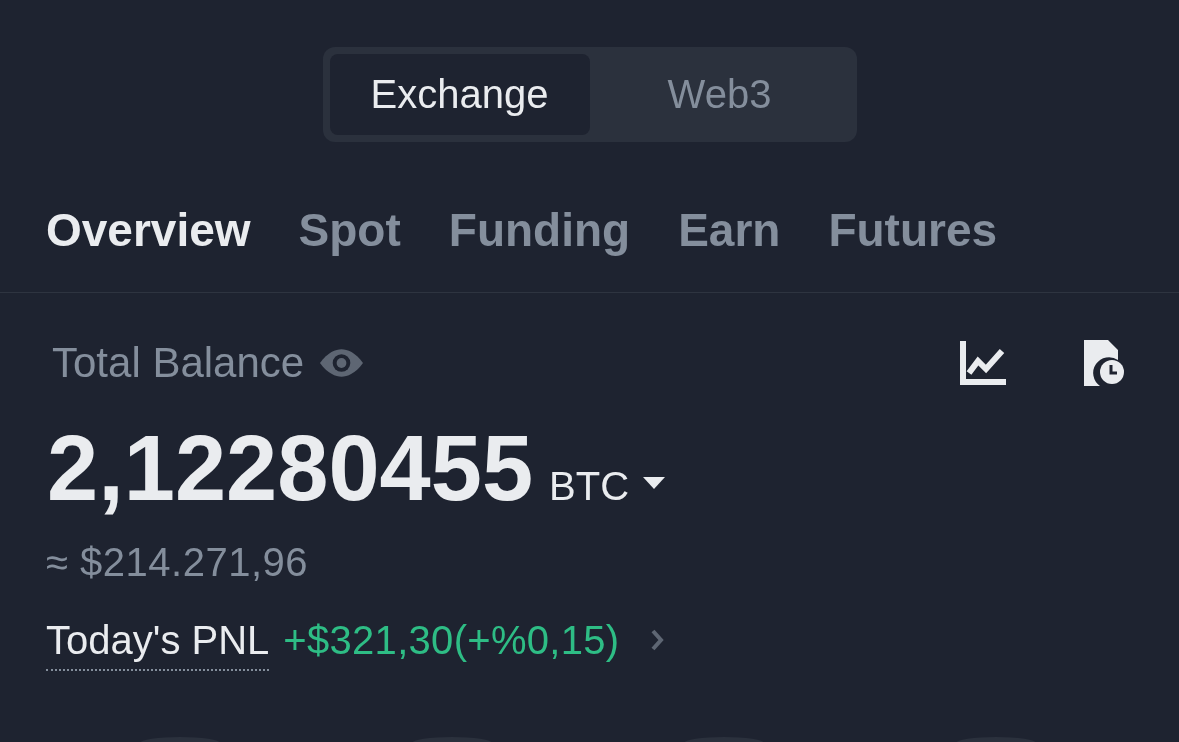 This screenshot has width=1179, height=742. What do you see at coordinates (178, 363) in the screenshot?
I see `balance-label: Total Balance` at bounding box center [178, 363].